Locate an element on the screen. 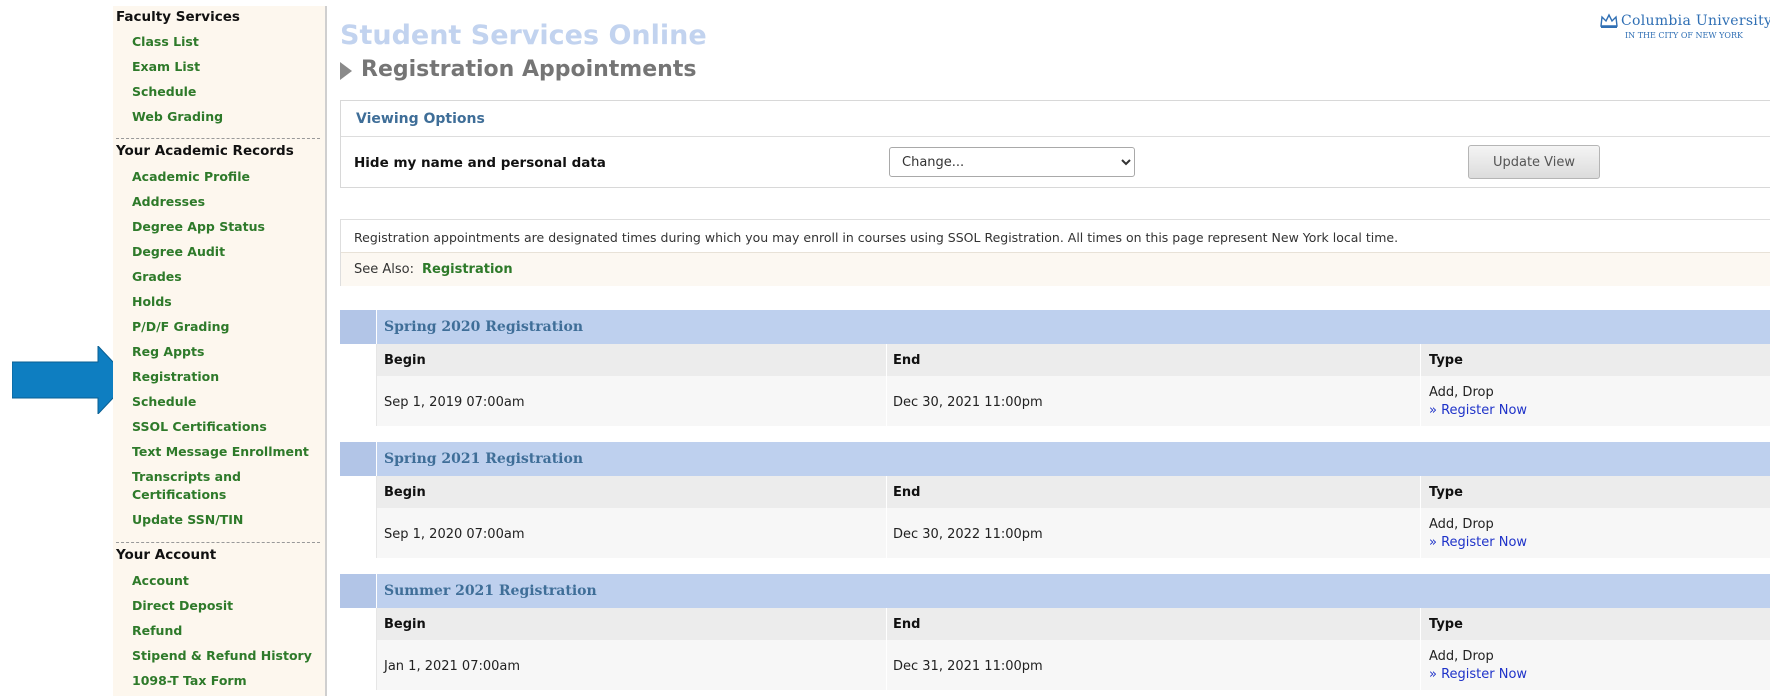 The width and height of the screenshot is (1770, 696). sidebar-item-update-ssn: Update SSN/TIN is located at coordinates (187, 520).